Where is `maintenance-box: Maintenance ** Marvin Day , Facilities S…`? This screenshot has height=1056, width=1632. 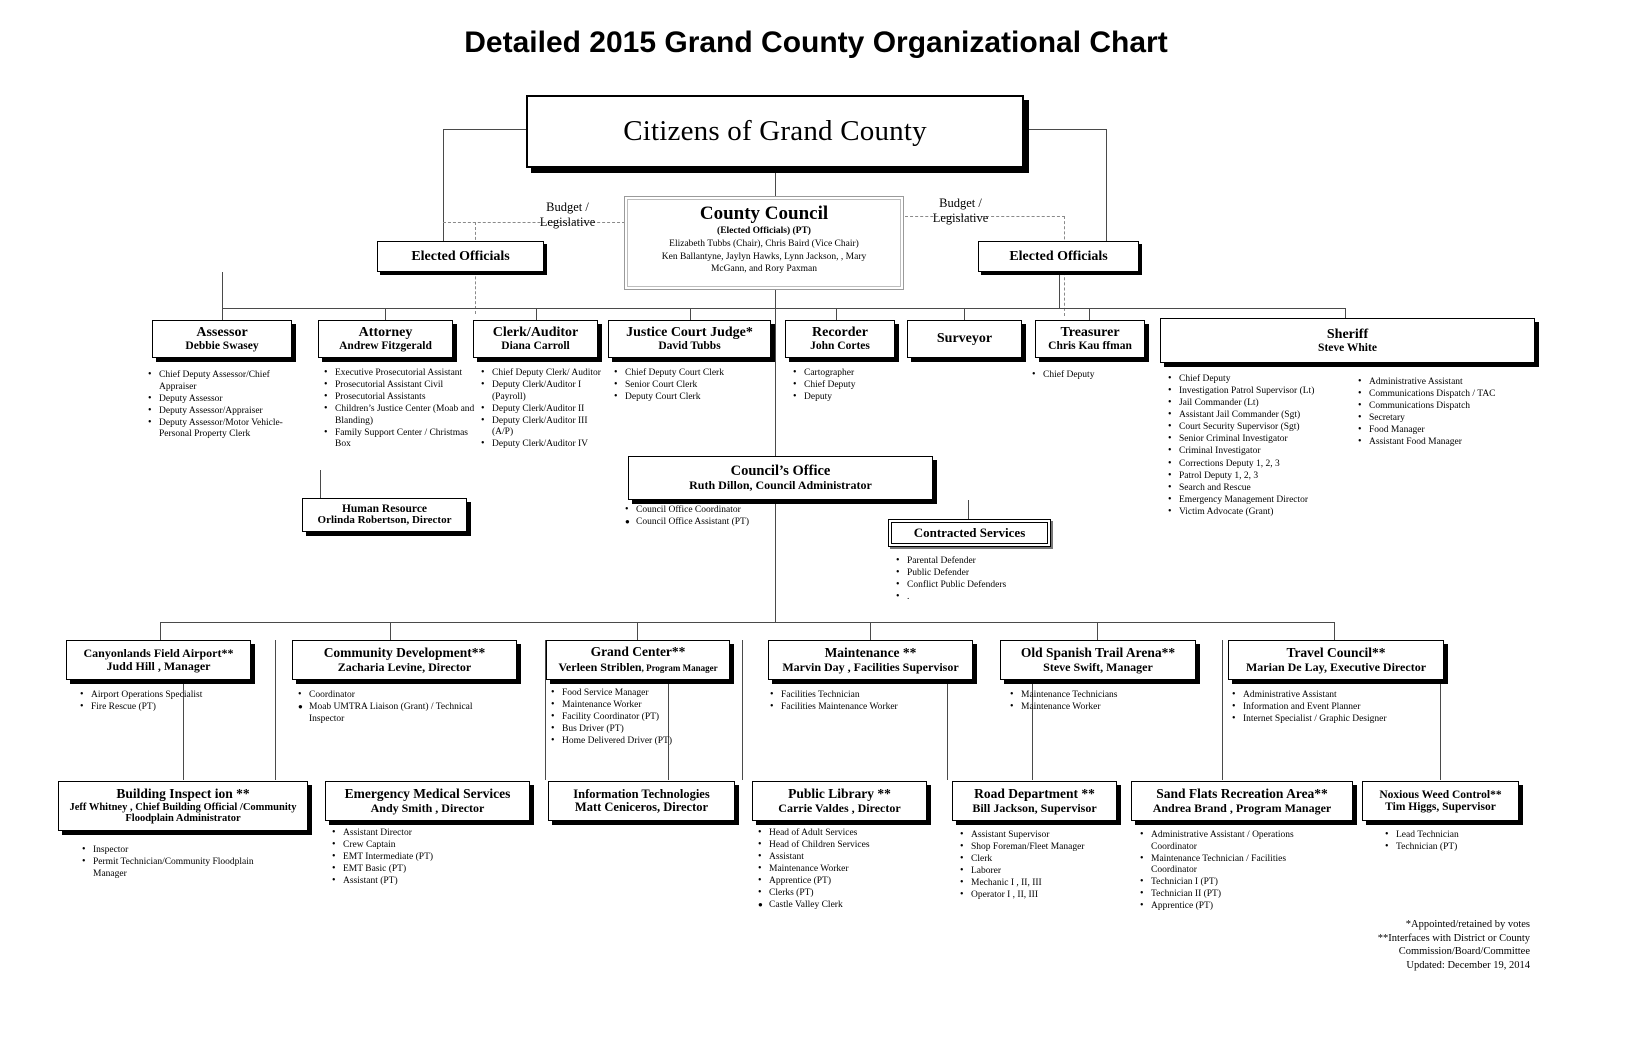
maintenance-box: Maintenance ** Marvin Day , Facilities S… is located at coordinates (870, 660).